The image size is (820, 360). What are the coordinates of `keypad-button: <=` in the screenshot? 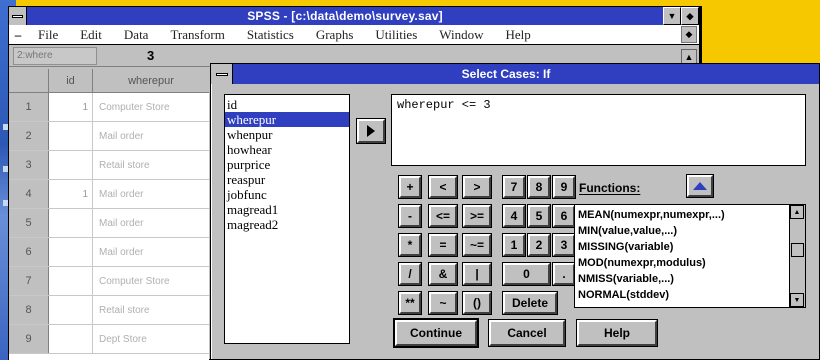 It's located at (443, 216).